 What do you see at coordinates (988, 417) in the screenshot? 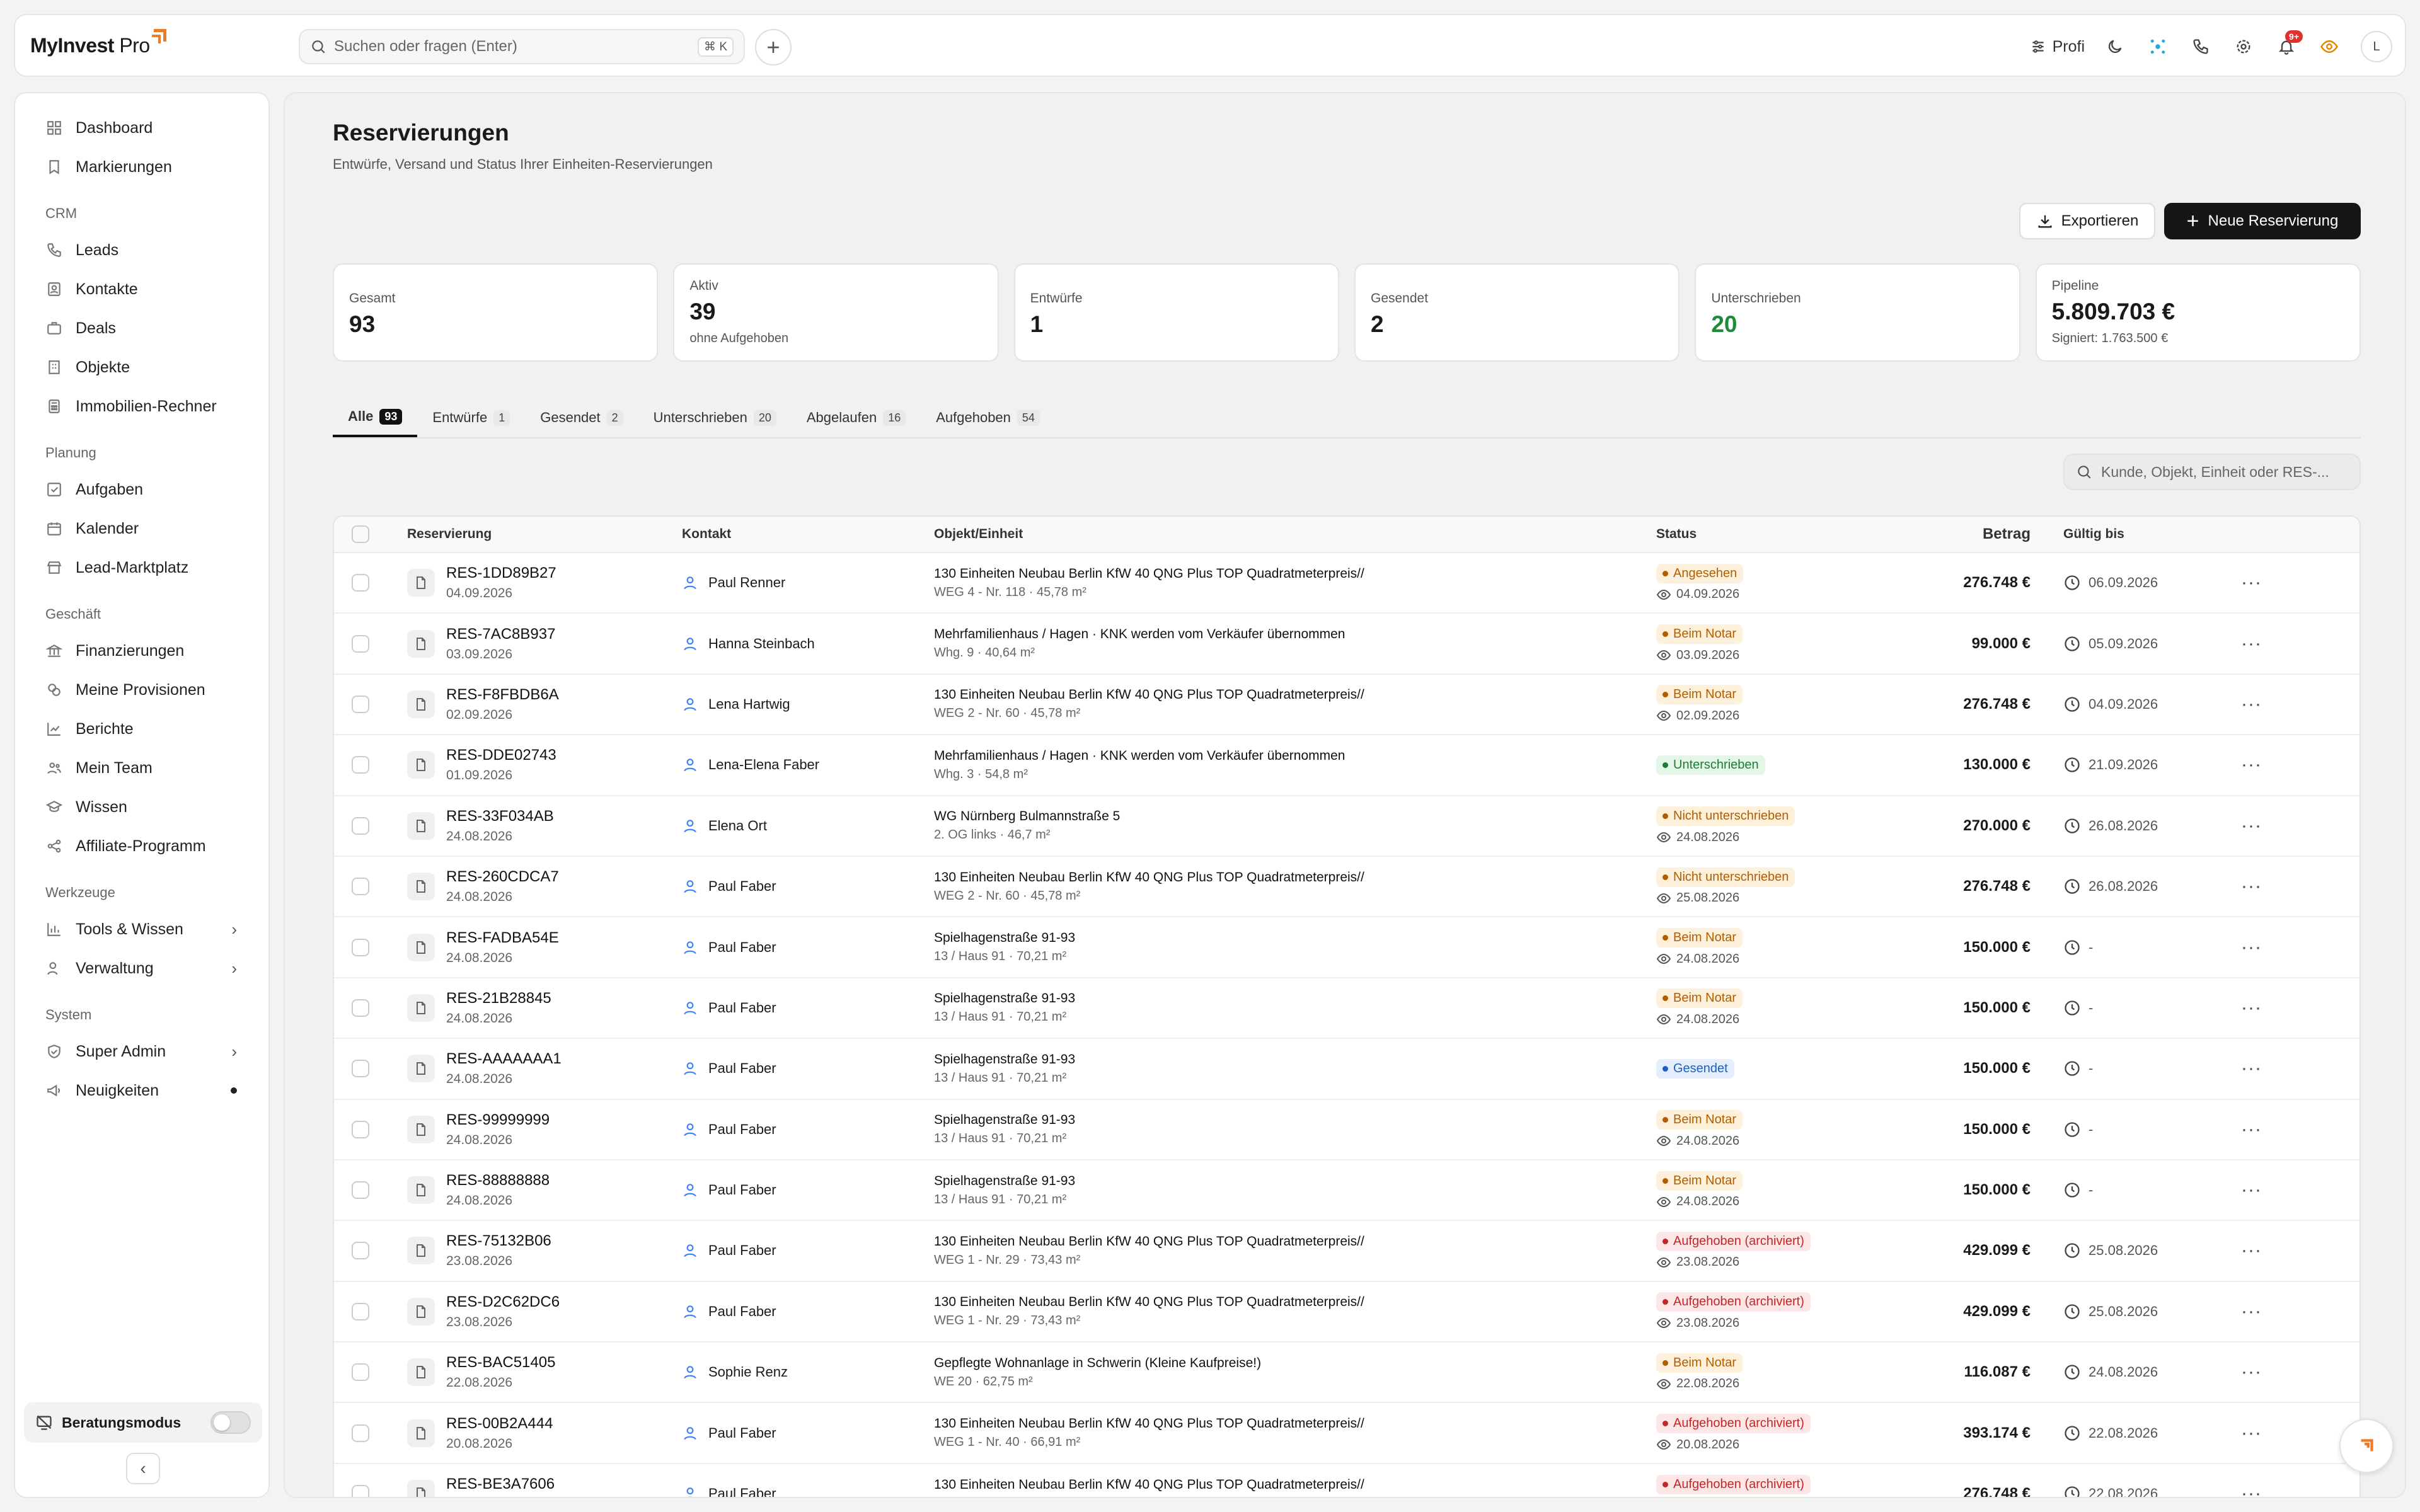
I see `tab-aufgehoben: Aufgehoben 54` at bounding box center [988, 417].